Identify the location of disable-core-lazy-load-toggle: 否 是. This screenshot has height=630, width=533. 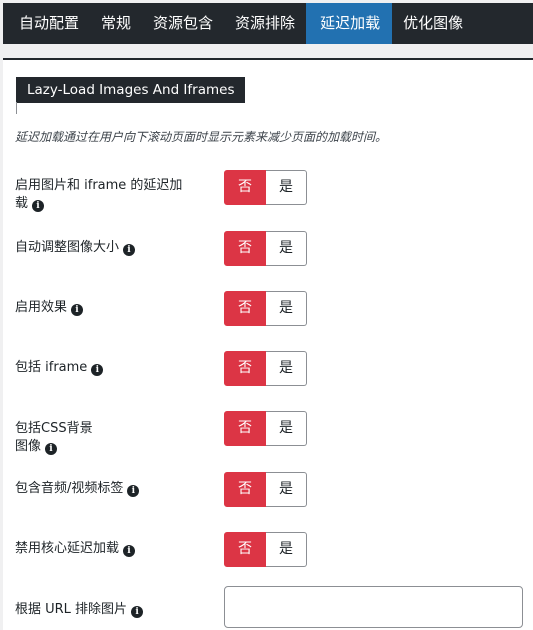
(265, 549).